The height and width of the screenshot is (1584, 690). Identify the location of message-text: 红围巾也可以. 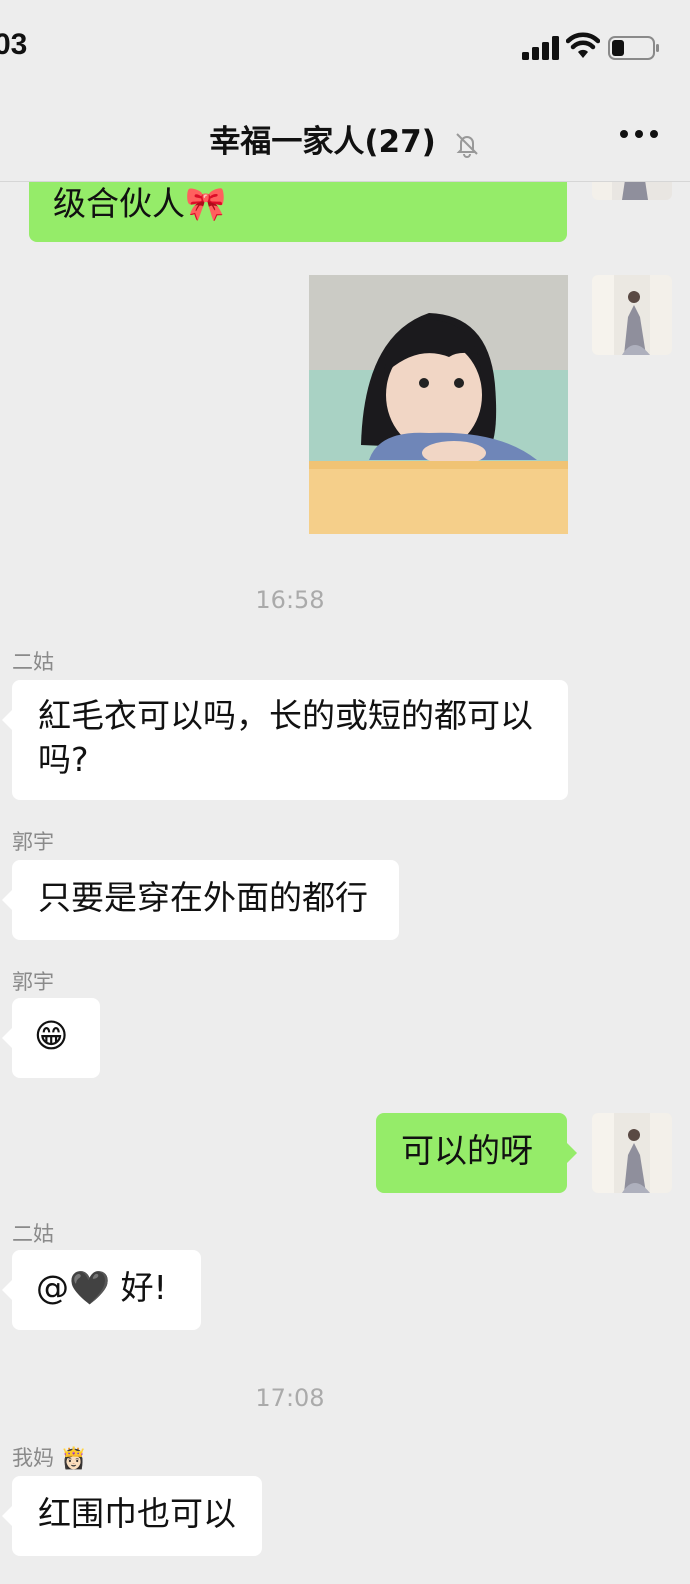
(137, 1513).